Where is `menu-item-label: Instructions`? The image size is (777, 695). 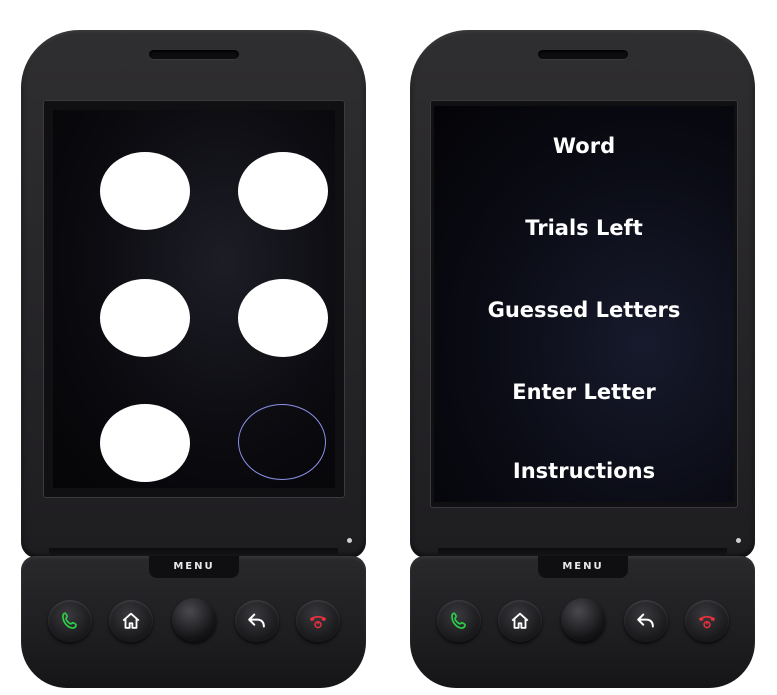 menu-item-label: Instructions is located at coordinates (584, 471).